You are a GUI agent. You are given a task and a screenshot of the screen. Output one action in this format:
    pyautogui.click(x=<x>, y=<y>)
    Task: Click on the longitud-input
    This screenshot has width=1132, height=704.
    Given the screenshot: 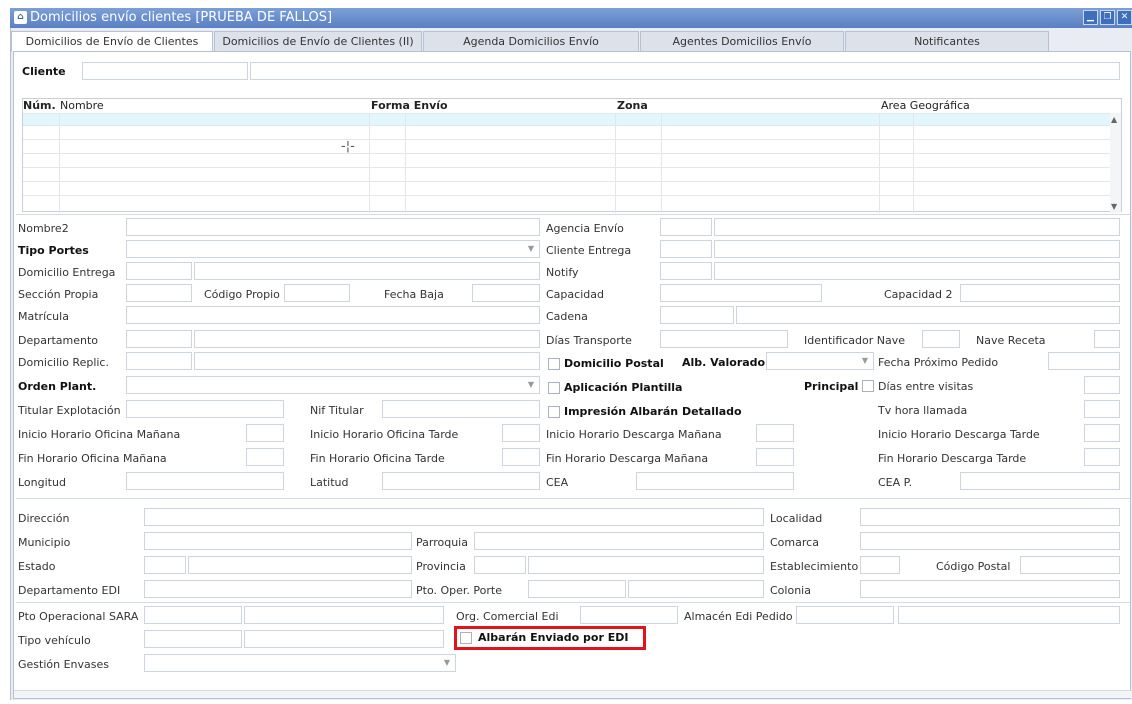 What is the action you would take?
    pyautogui.click(x=205, y=481)
    